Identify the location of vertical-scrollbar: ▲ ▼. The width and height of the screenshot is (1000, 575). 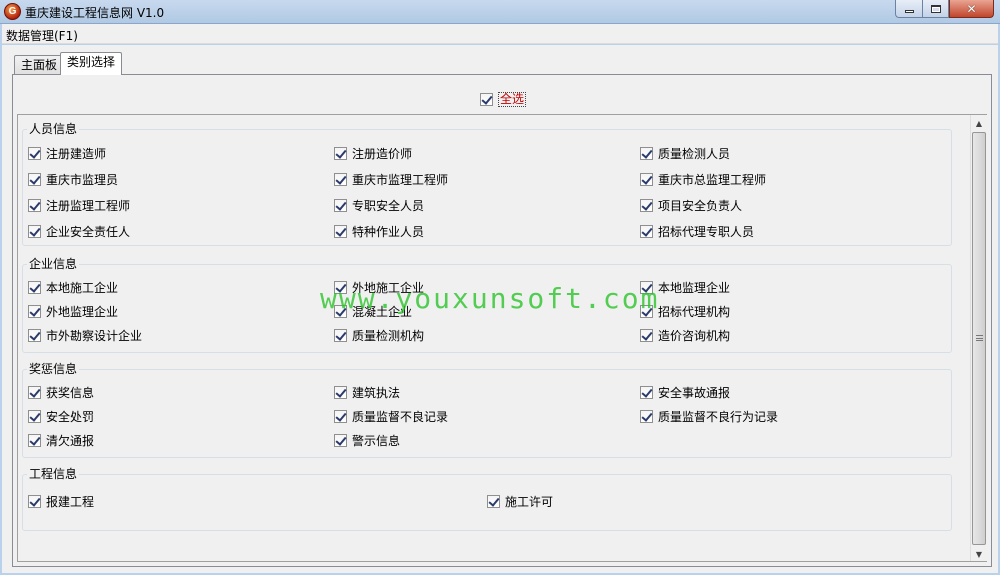
(978, 338).